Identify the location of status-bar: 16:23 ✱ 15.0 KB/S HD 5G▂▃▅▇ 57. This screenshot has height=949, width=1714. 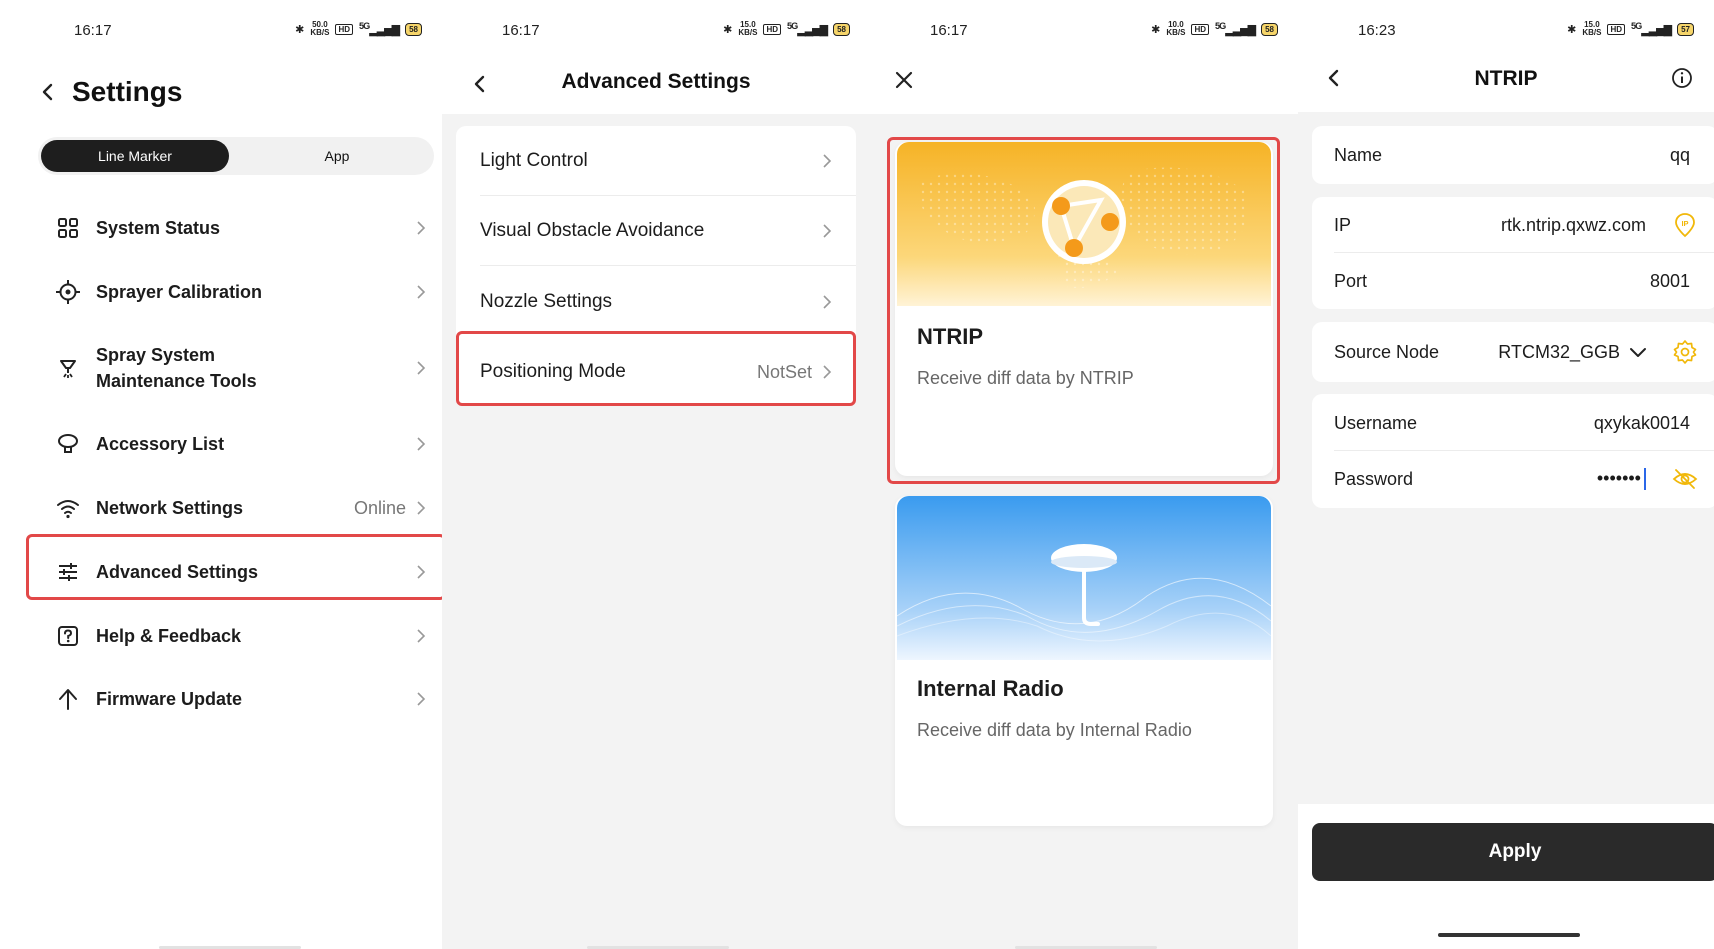
(1506, 30).